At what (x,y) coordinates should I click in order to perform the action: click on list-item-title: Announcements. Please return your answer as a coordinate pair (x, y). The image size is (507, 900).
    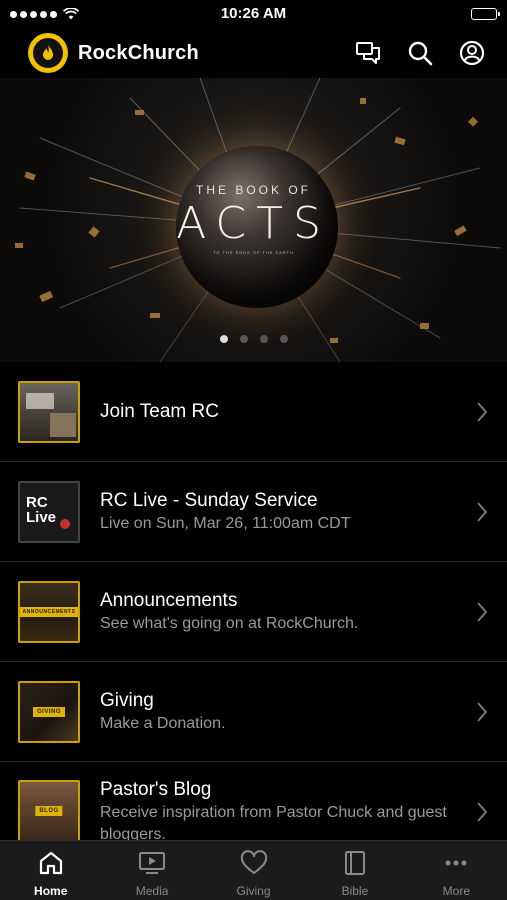
    Looking at the image, I should click on (169, 600).